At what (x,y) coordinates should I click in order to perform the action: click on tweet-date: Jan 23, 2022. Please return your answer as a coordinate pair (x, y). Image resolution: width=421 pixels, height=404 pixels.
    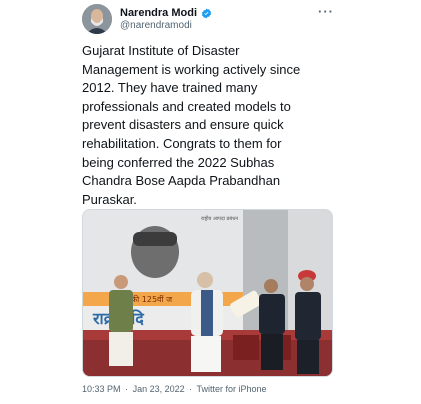
    Looking at the image, I should click on (159, 389).